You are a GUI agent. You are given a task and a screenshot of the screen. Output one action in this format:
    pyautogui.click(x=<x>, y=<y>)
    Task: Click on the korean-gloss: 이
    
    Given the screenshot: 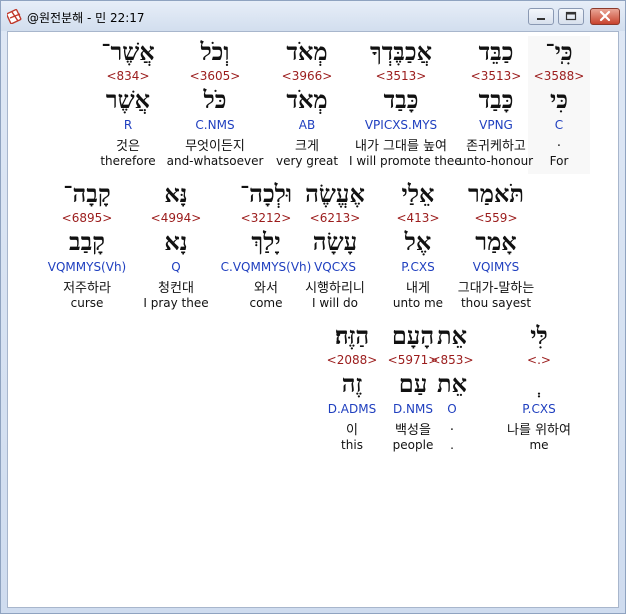 What is the action you would take?
    pyautogui.click(x=352, y=430)
    